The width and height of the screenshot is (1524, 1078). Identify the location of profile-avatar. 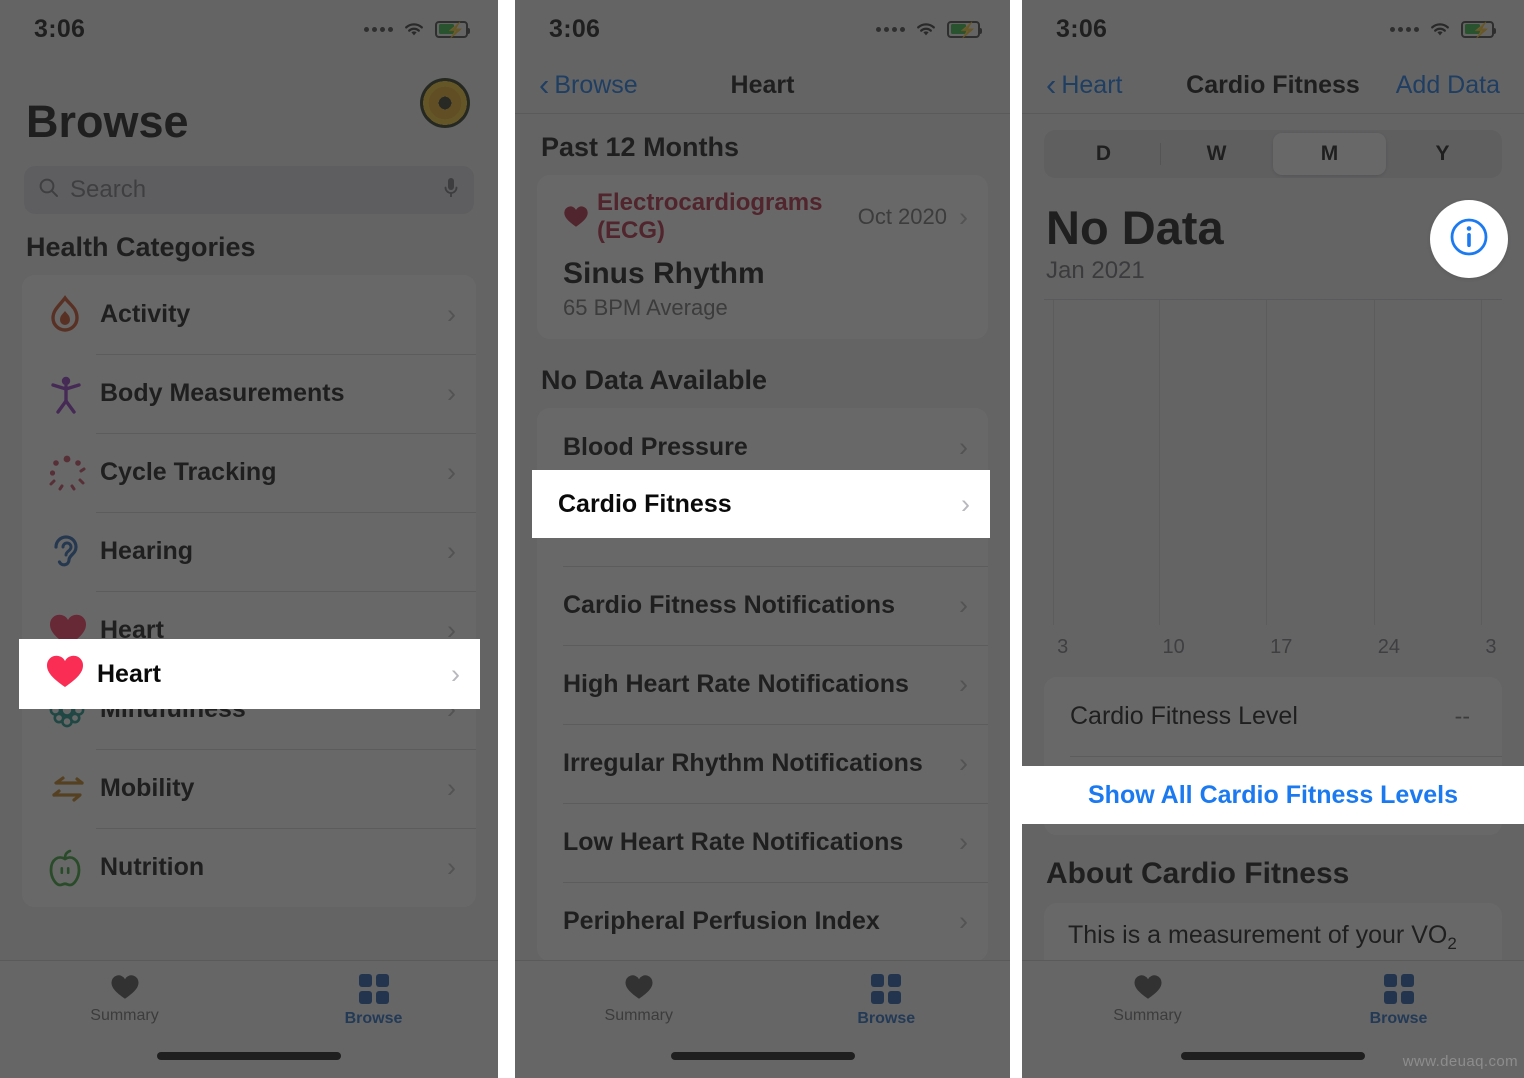
(445, 103).